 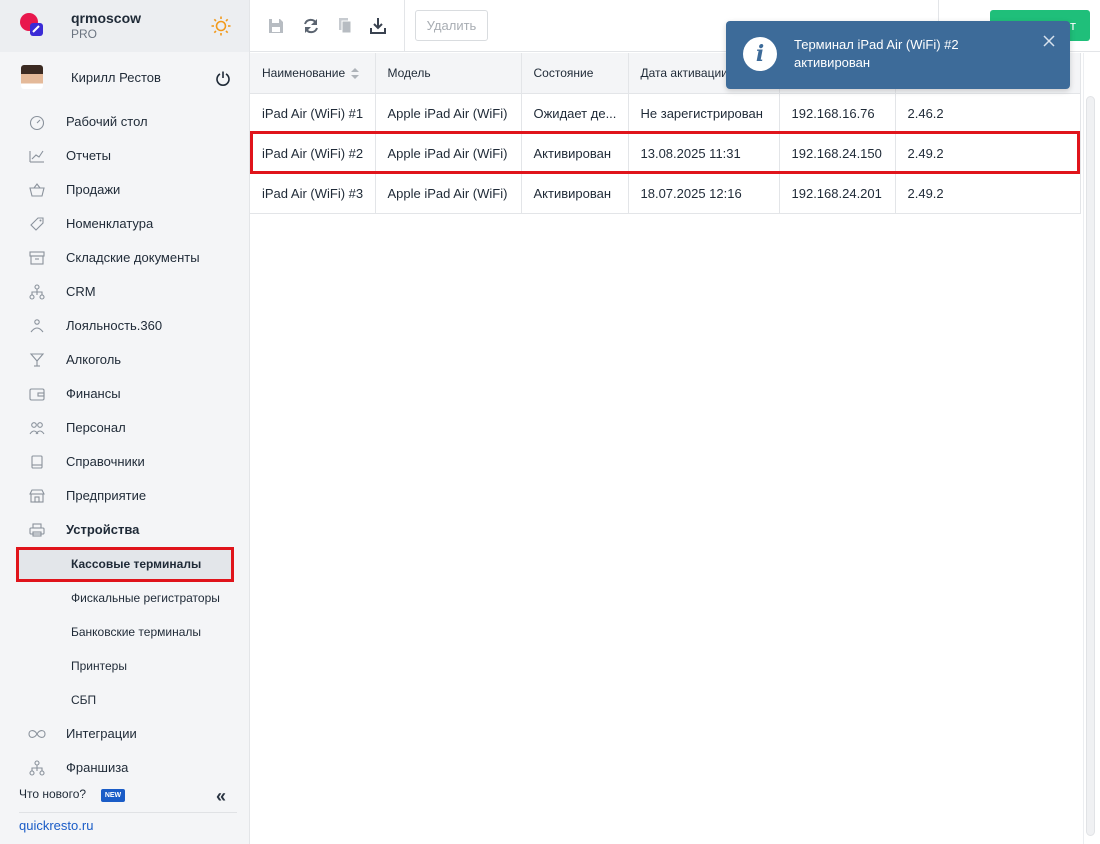 I want to click on archive-icon, so click(x=37, y=258).